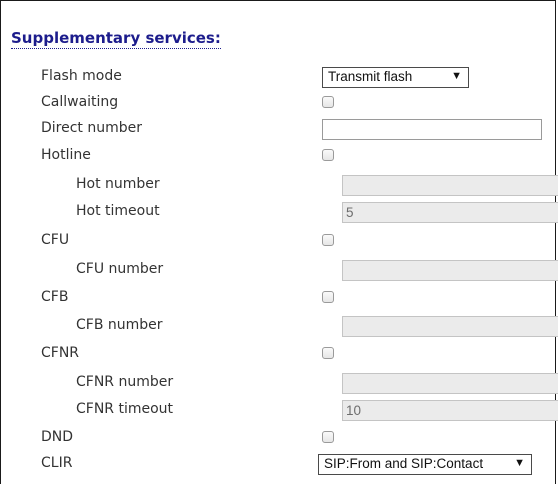 This screenshot has width=558, height=484. What do you see at coordinates (279, 464) in the screenshot?
I see `row-clir: CLIR SIP:From and SIP:Contact ▼` at bounding box center [279, 464].